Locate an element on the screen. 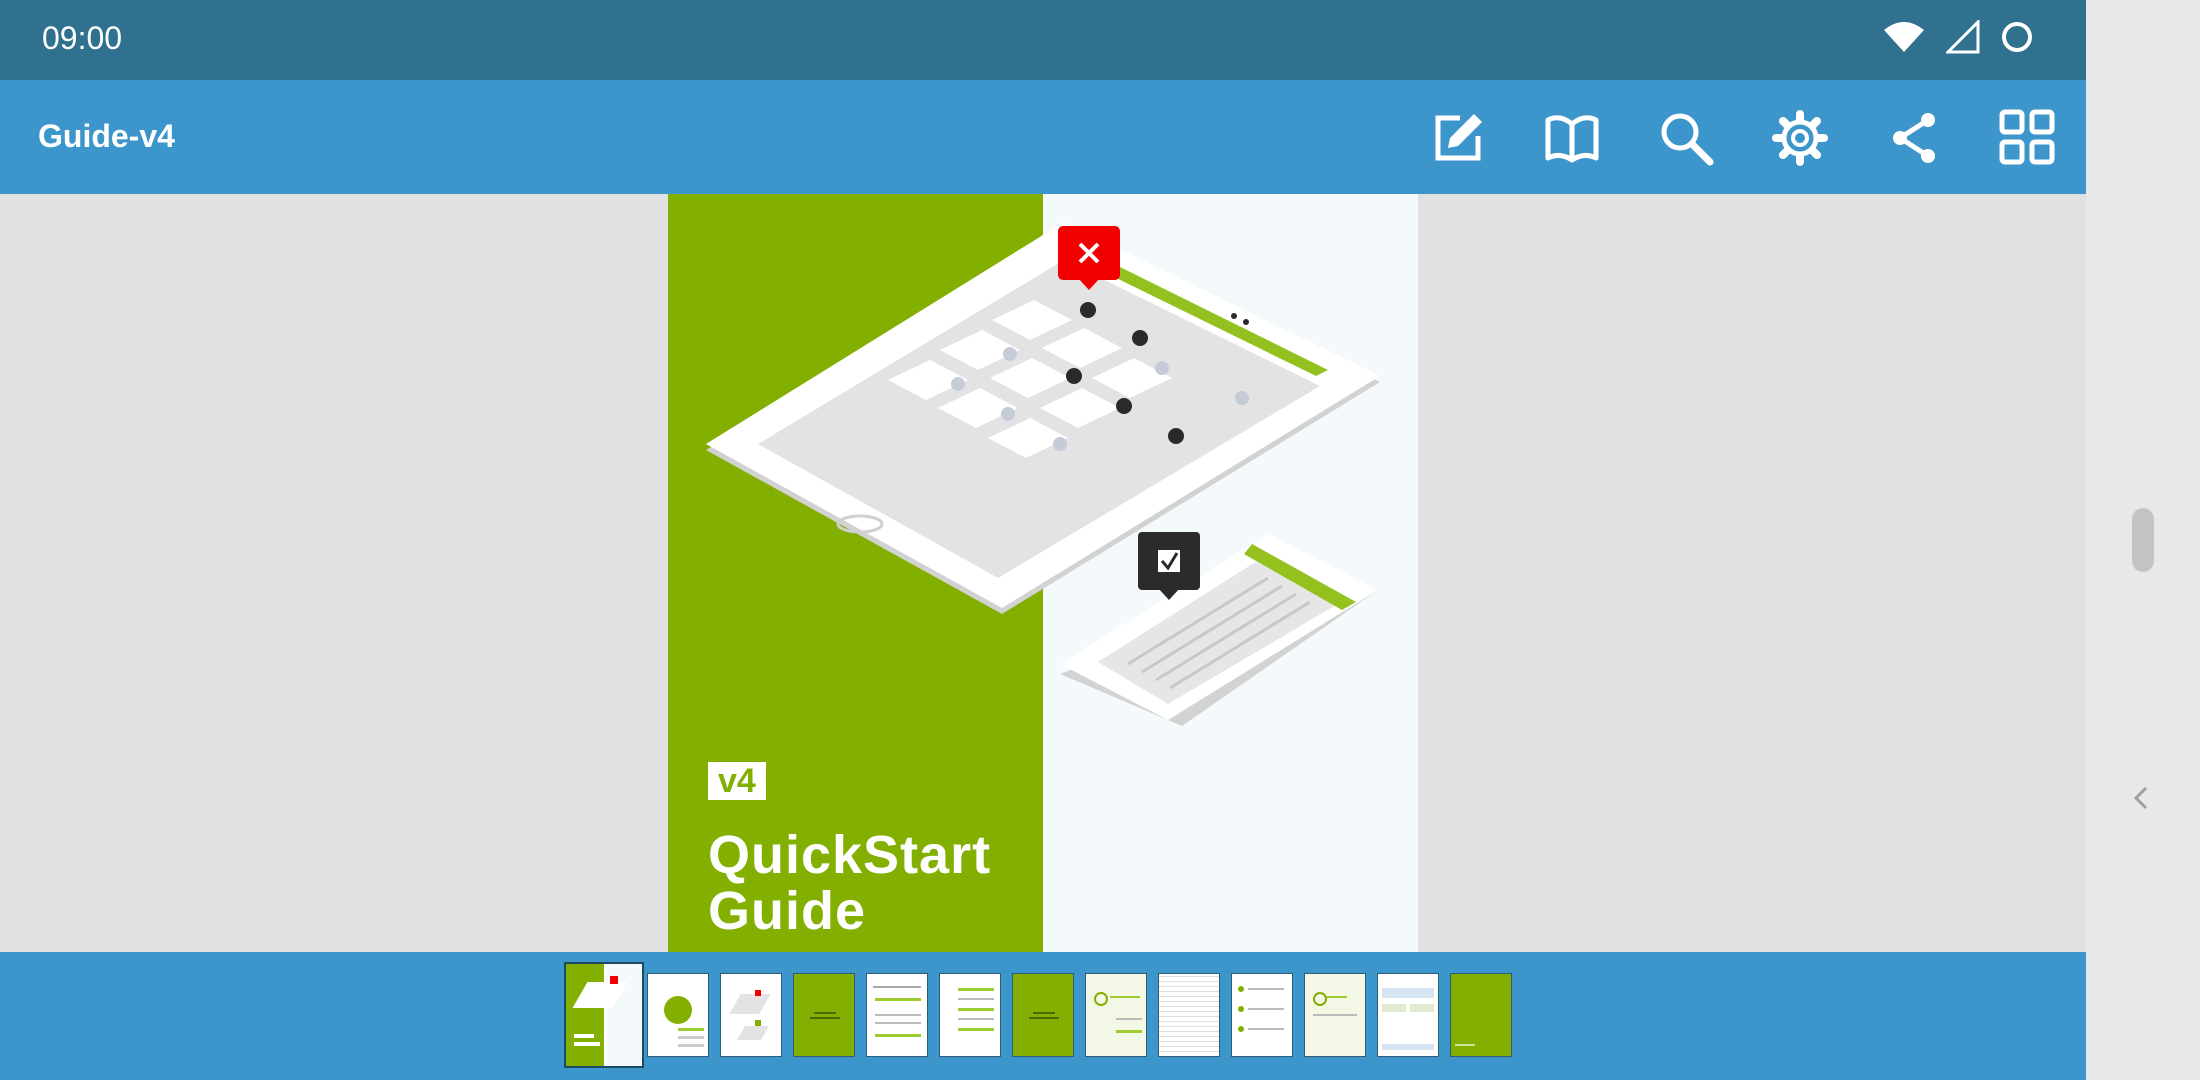 The height and width of the screenshot is (1080, 2200). search-button is located at coordinates (1686, 138).